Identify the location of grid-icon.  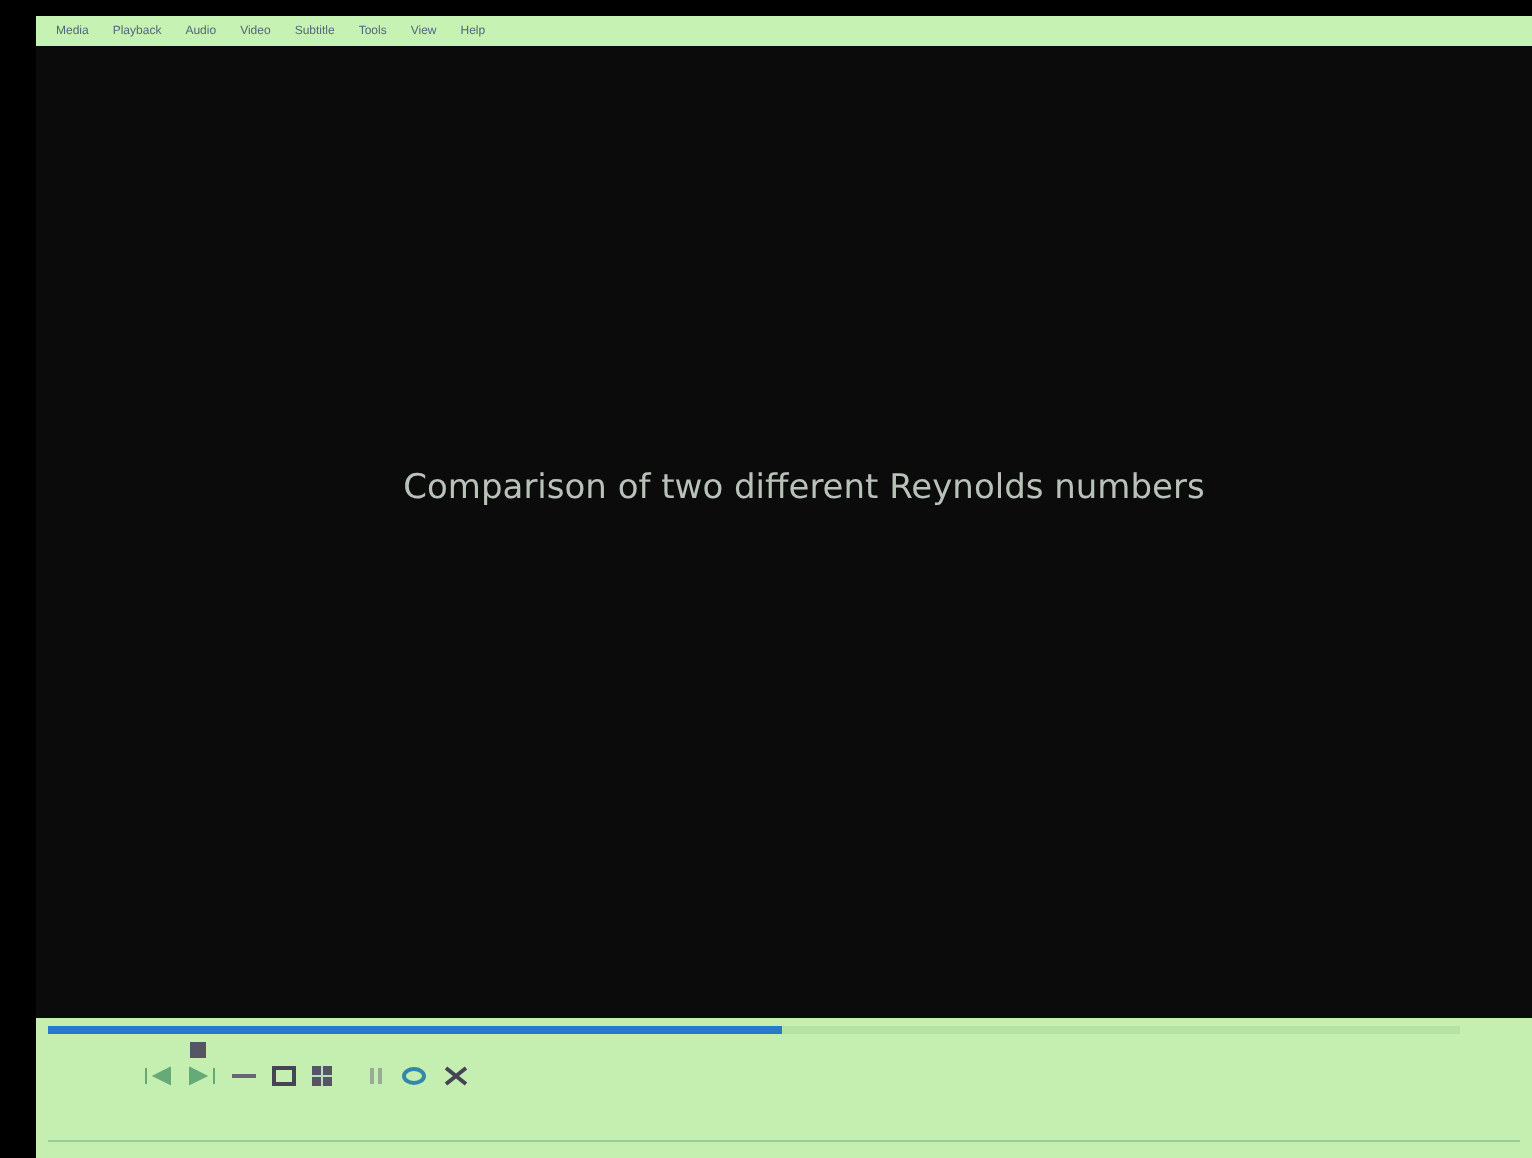
(322, 1076).